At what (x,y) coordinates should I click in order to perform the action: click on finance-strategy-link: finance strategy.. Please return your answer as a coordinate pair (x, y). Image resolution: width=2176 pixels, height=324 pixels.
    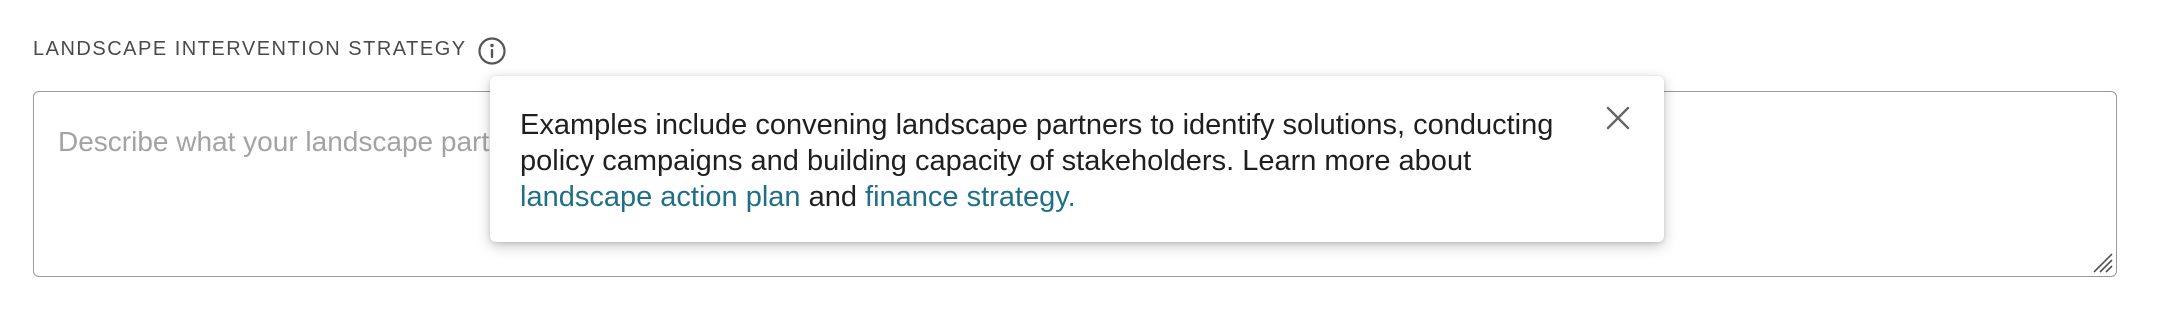
    Looking at the image, I should click on (970, 197).